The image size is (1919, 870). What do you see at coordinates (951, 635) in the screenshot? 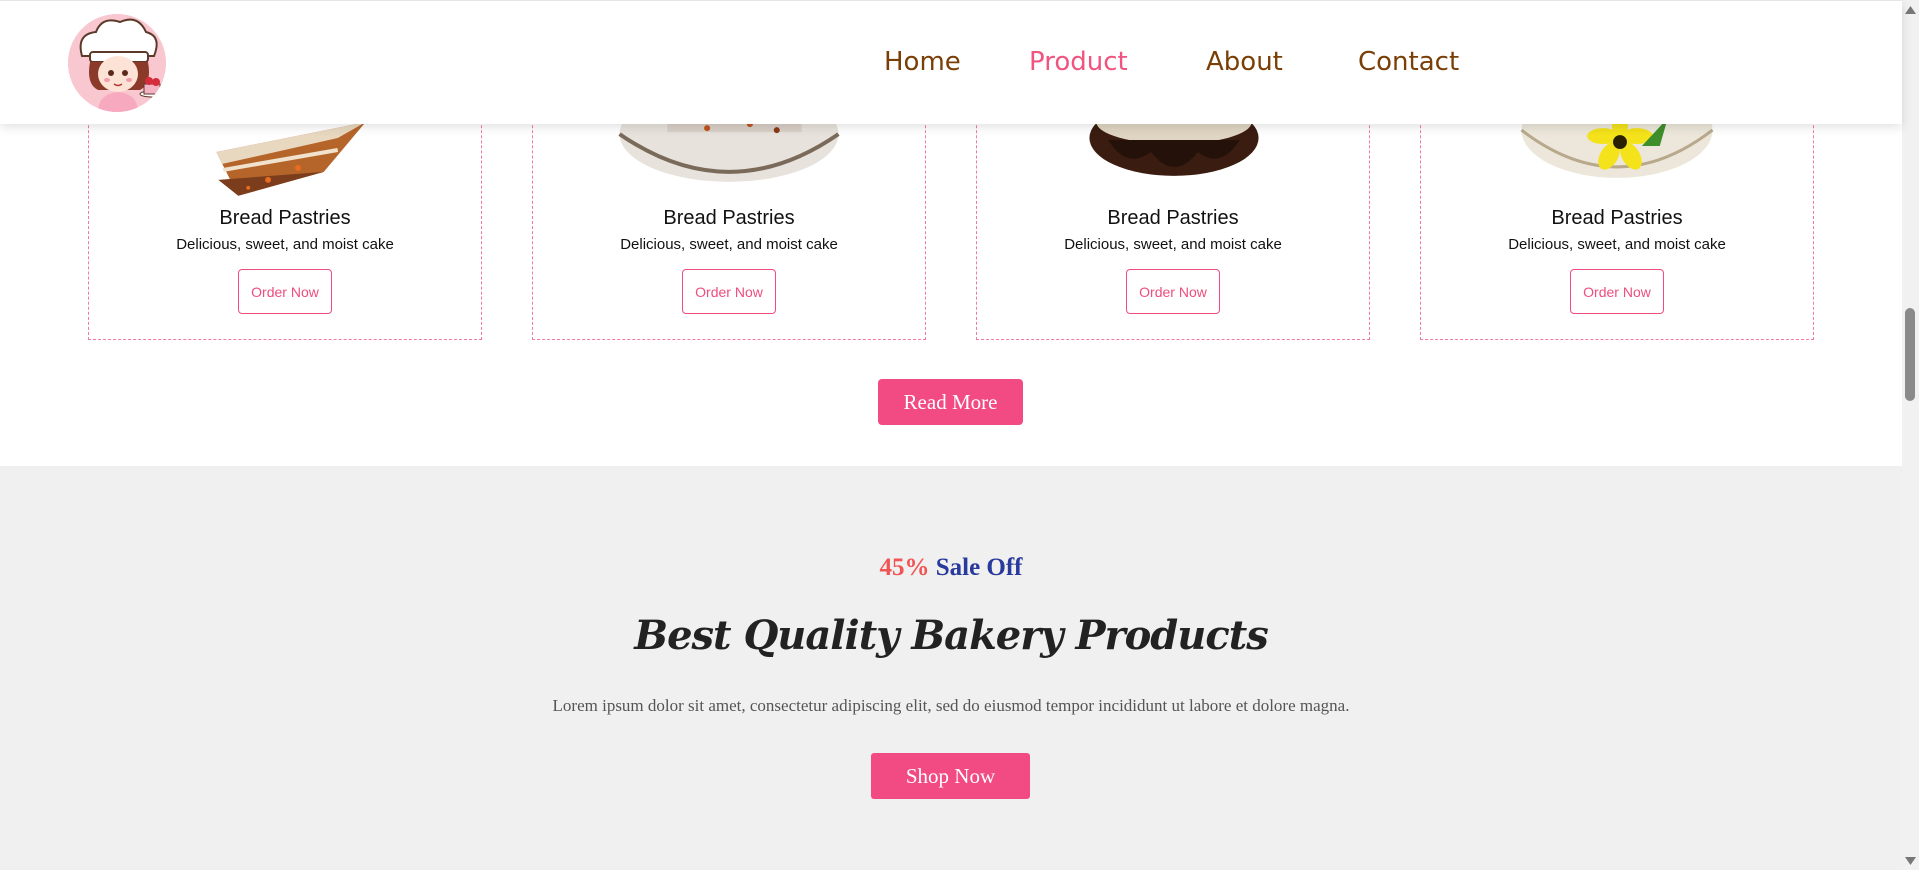
I see `sale-title: Best Quality Bakery Products` at bounding box center [951, 635].